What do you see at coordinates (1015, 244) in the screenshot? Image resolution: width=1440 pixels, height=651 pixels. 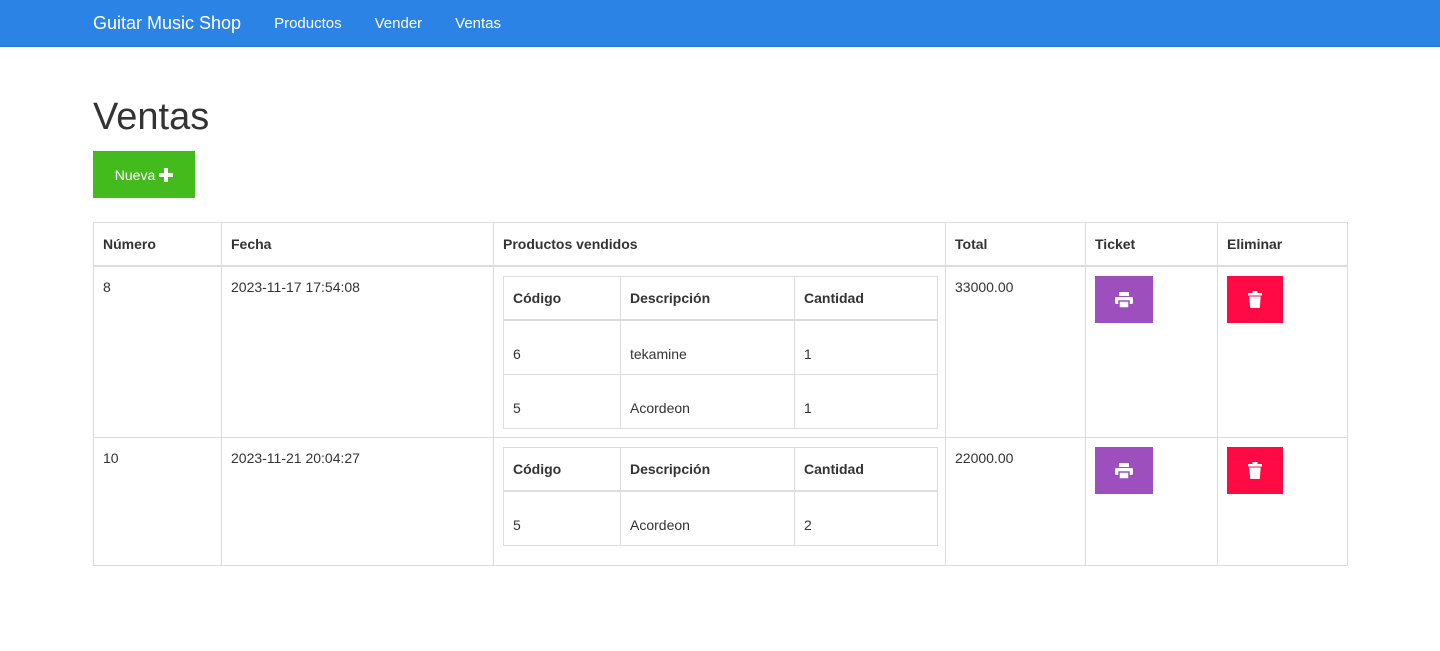 I see `header-total: Total` at bounding box center [1015, 244].